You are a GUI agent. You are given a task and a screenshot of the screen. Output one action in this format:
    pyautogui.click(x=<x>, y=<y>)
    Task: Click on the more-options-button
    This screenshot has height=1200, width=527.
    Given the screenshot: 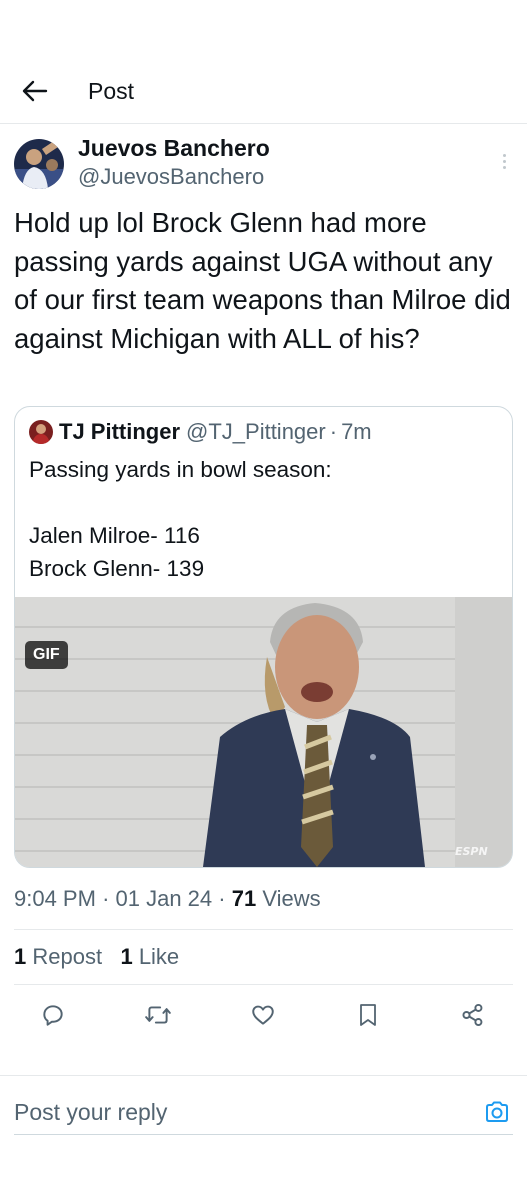 What is the action you would take?
    pyautogui.click(x=504, y=161)
    